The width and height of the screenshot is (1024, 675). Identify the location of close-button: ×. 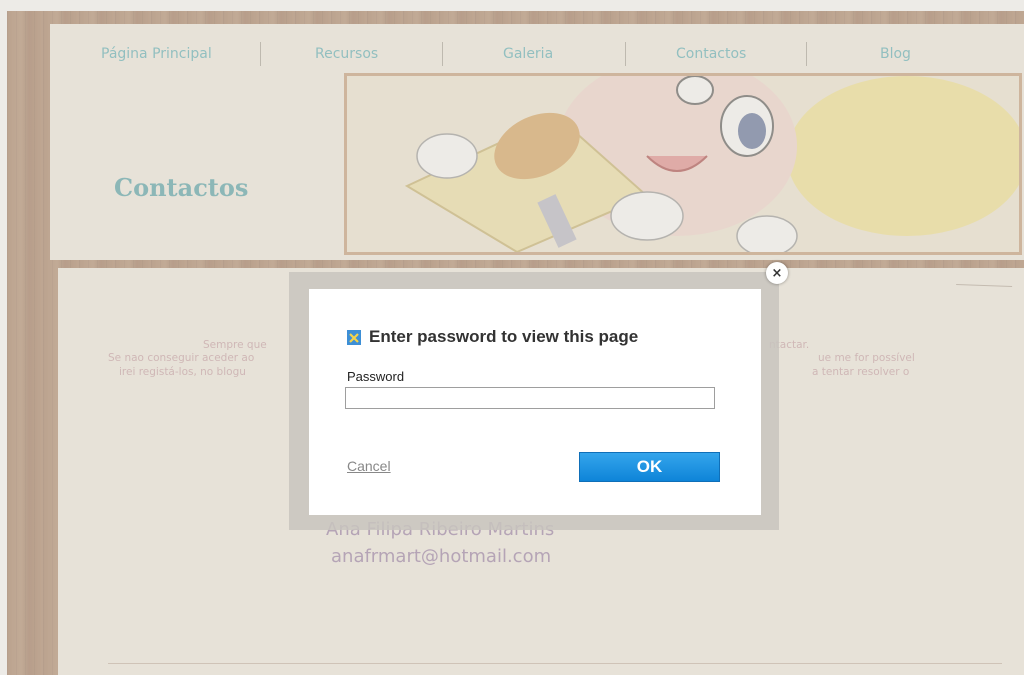
(777, 273).